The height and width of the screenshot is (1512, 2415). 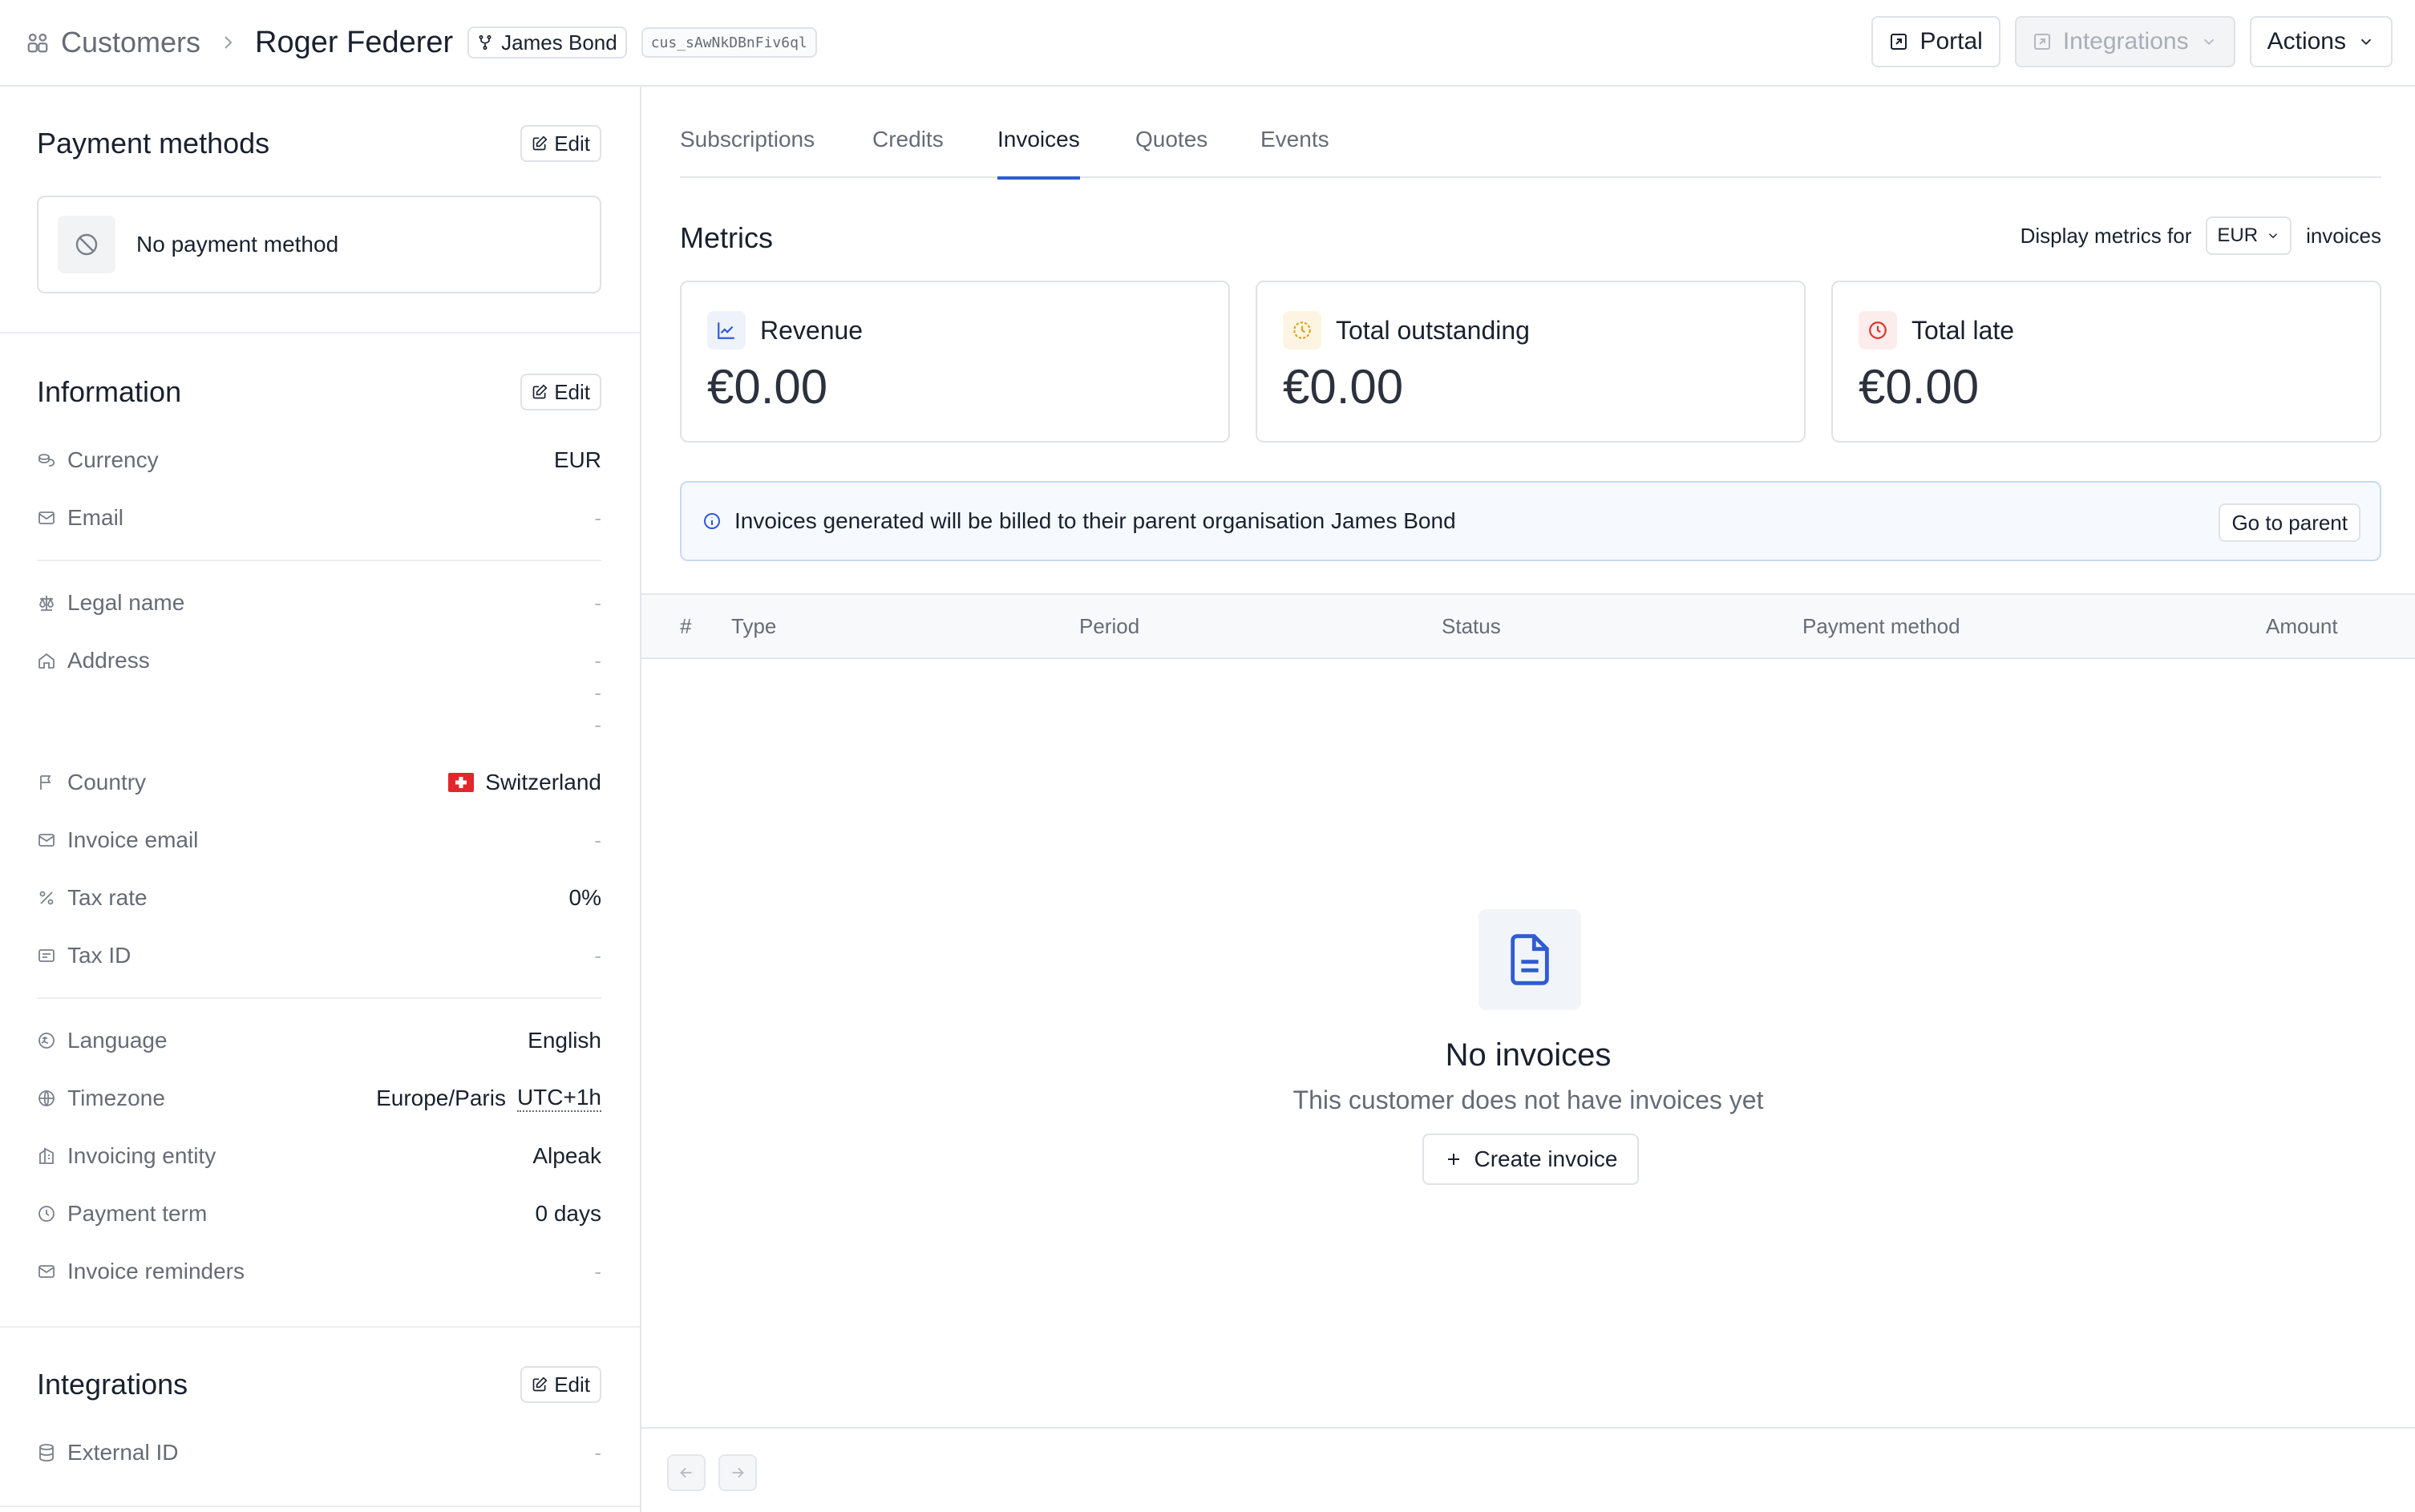 What do you see at coordinates (1109, 626) in the screenshot?
I see `column-period: Period` at bounding box center [1109, 626].